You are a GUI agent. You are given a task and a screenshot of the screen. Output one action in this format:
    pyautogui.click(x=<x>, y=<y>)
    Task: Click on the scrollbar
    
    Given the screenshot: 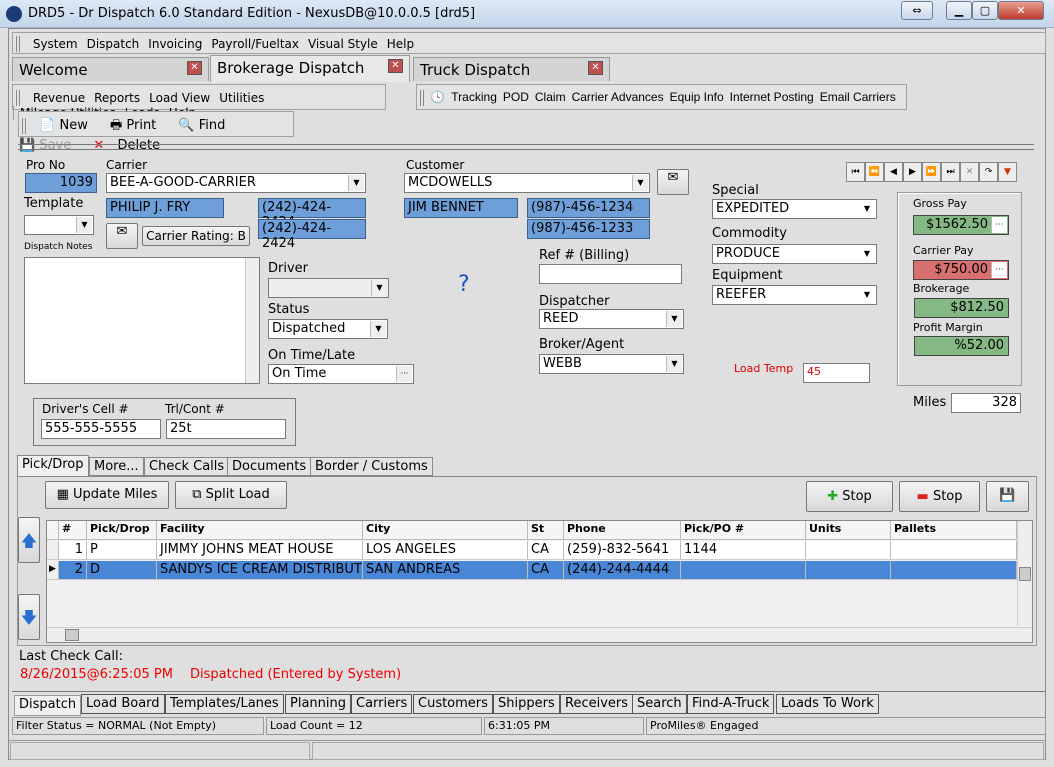 What is the action you would take?
    pyautogui.click(x=252, y=320)
    